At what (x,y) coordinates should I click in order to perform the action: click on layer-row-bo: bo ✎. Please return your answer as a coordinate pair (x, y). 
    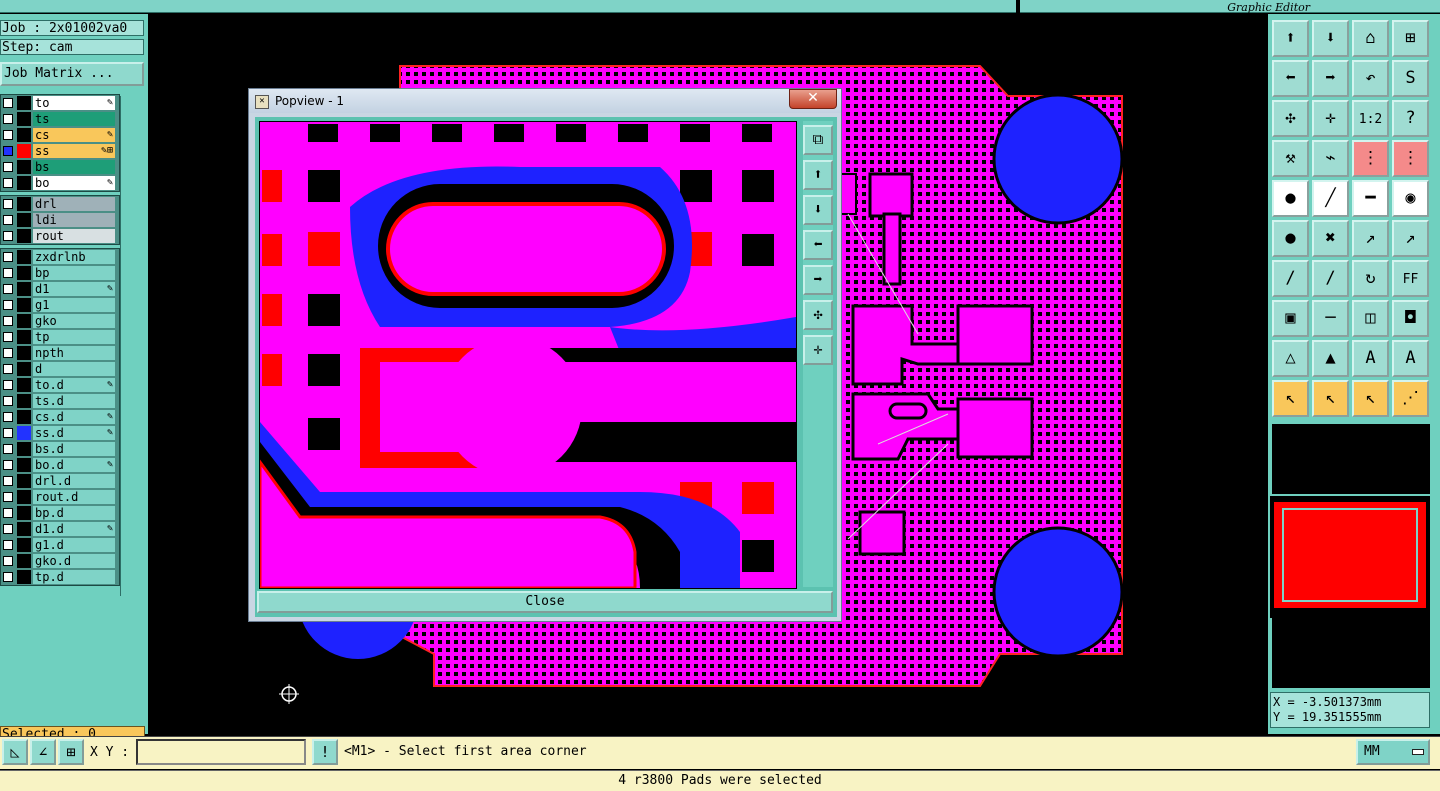
    Looking at the image, I should click on (60, 183).